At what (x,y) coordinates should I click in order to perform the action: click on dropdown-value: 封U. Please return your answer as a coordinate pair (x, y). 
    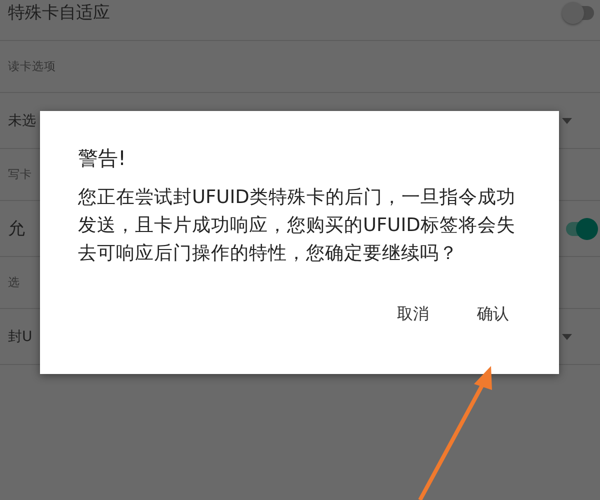
    Looking at the image, I should click on (20, 337).